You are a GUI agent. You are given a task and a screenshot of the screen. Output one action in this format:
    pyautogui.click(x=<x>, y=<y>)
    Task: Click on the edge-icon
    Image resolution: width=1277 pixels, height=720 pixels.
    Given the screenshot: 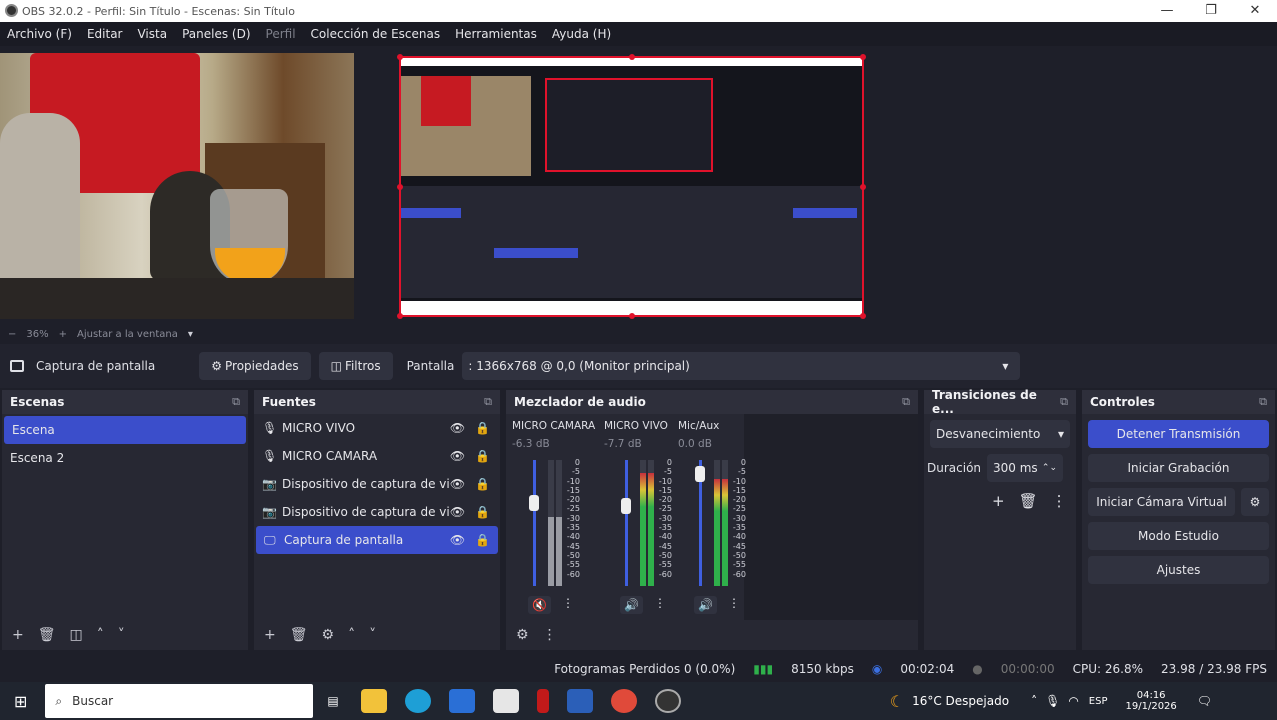 What is the action you would take?
    pyautogui.click(x=417, y=701)
    